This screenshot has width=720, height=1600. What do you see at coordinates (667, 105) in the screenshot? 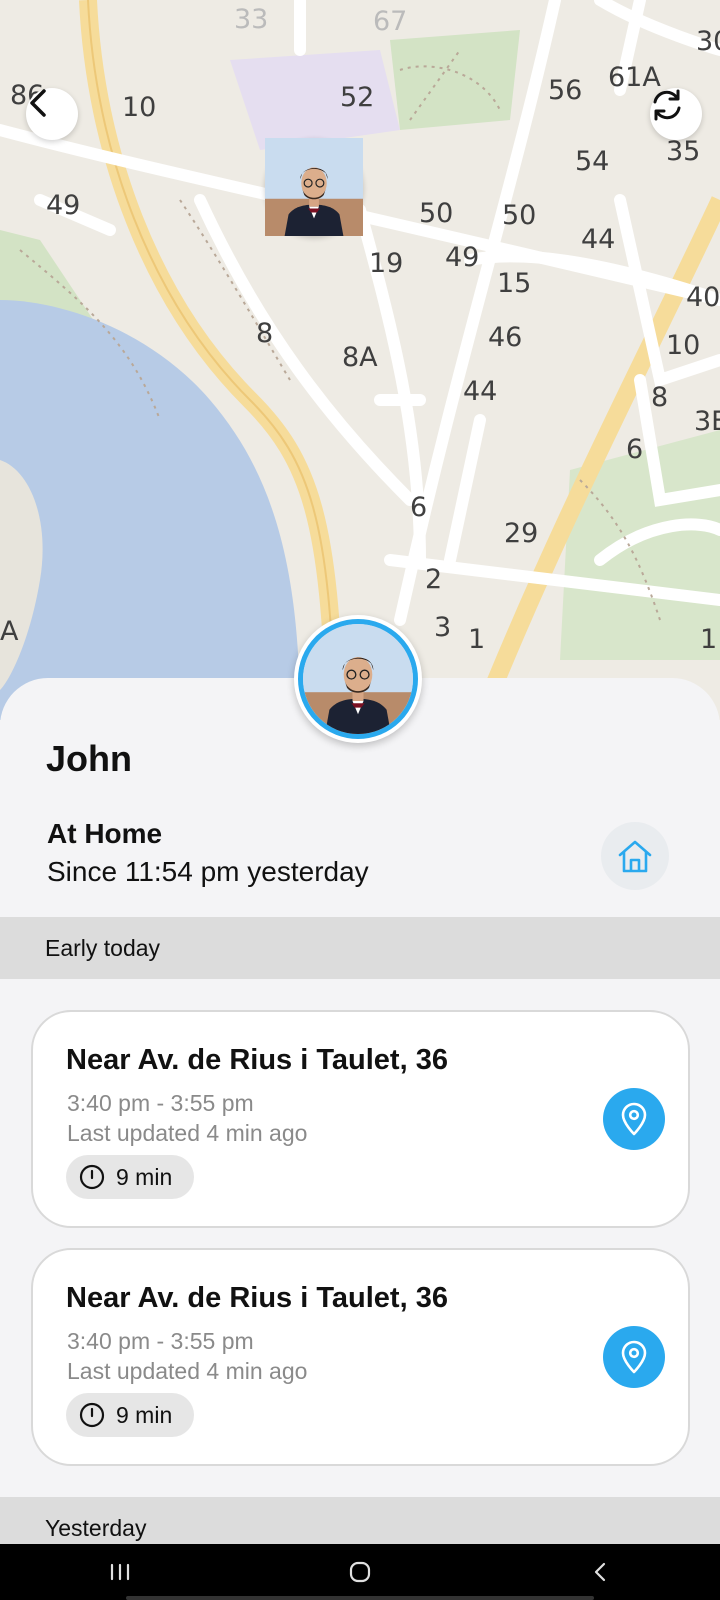
I see `refresh-icon` at bounding box center [667, 105].